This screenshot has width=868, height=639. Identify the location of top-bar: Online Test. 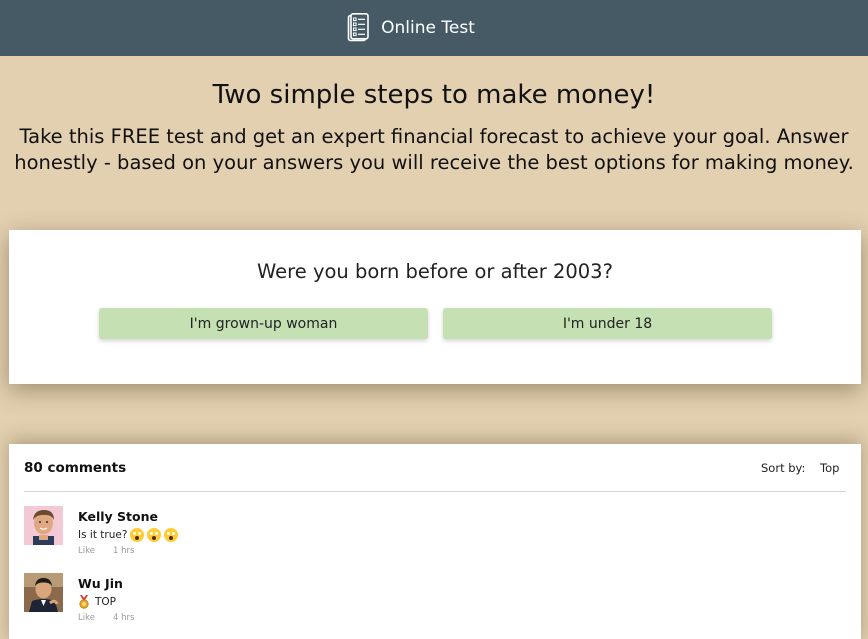
(434, 28).